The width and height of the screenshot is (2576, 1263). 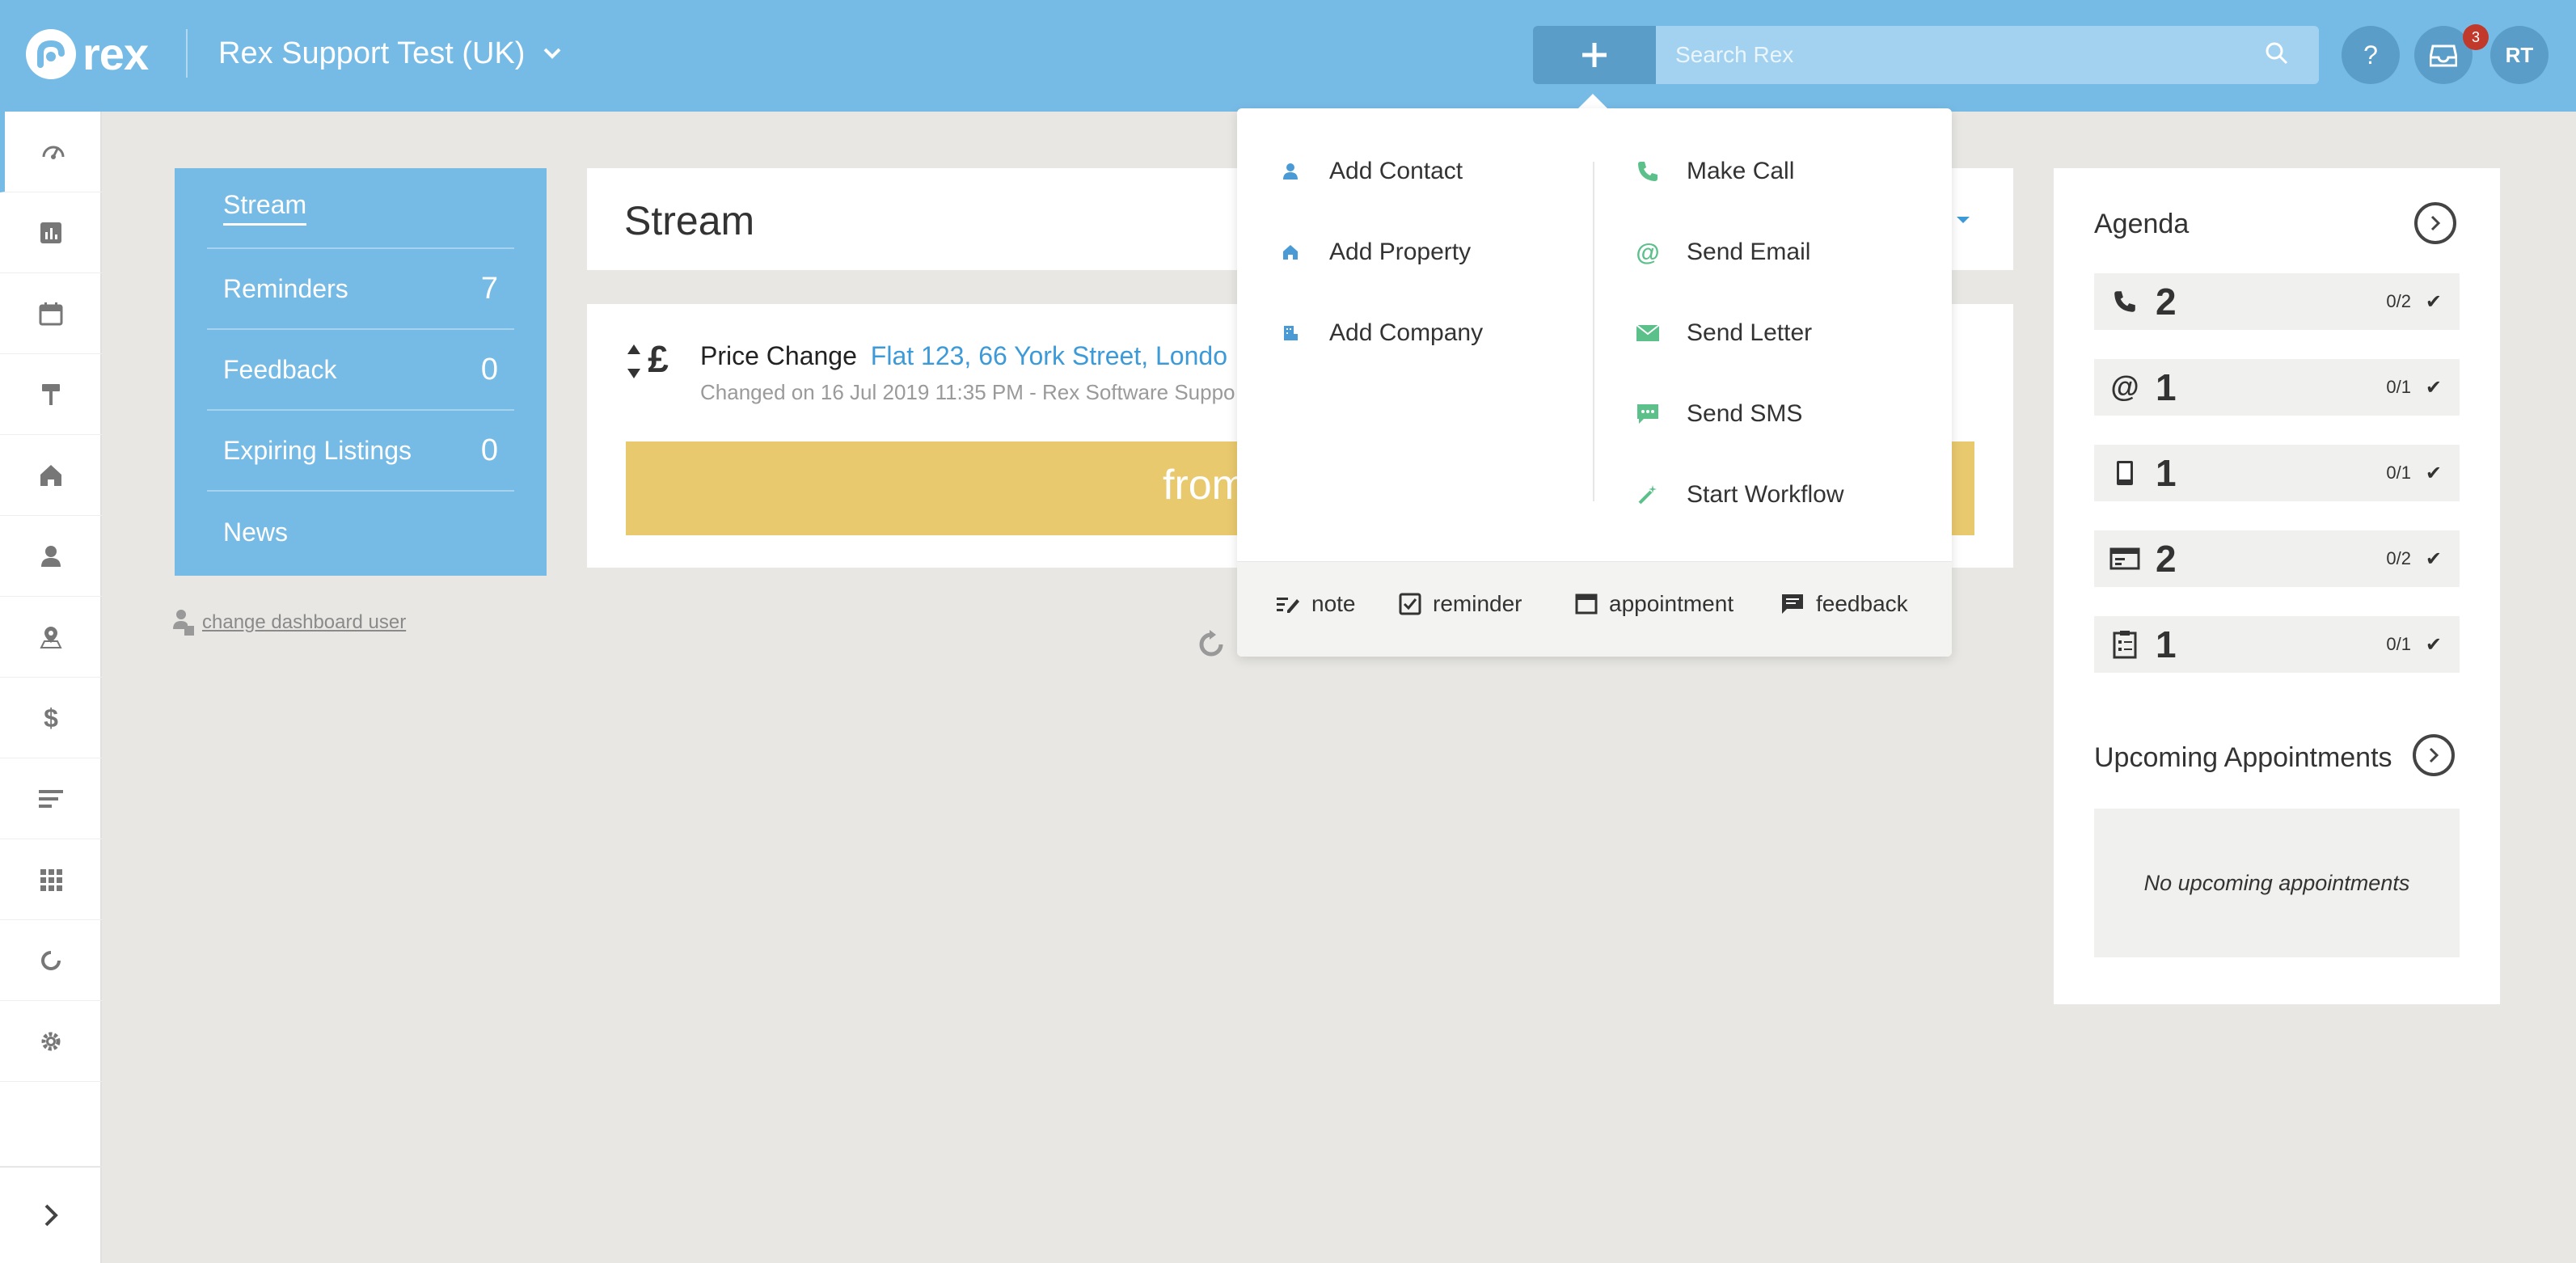 What do you see at coordinates (265, 208) in the screenshot?
I see `nav-item-label: Stream` at bounding box center [265, 208].